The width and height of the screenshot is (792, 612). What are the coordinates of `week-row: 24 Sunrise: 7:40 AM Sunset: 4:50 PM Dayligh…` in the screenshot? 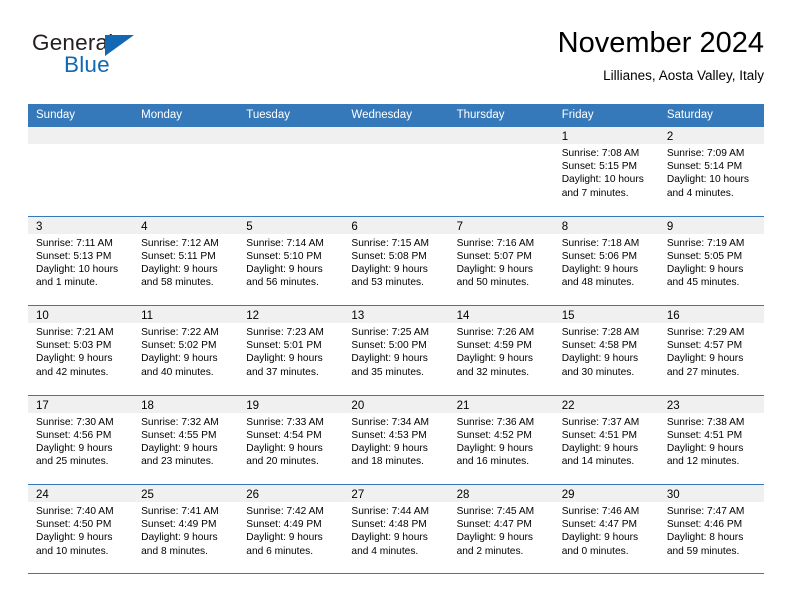 It's located at (396, 529).